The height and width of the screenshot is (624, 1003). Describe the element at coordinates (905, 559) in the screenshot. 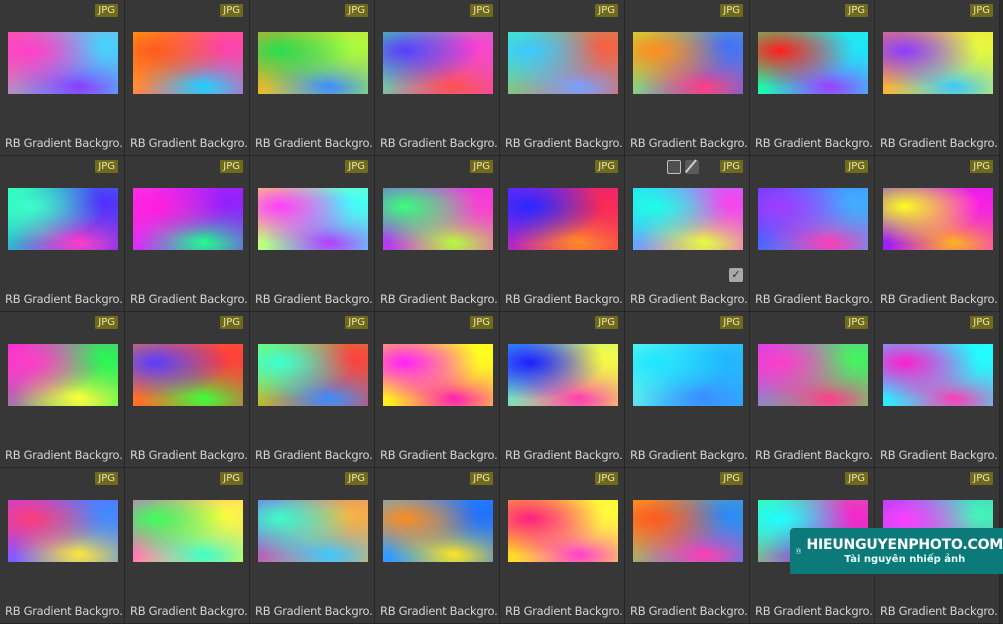

I see `watermark-subtitle: Tài nguyên nhiếp ảnh` at that location.